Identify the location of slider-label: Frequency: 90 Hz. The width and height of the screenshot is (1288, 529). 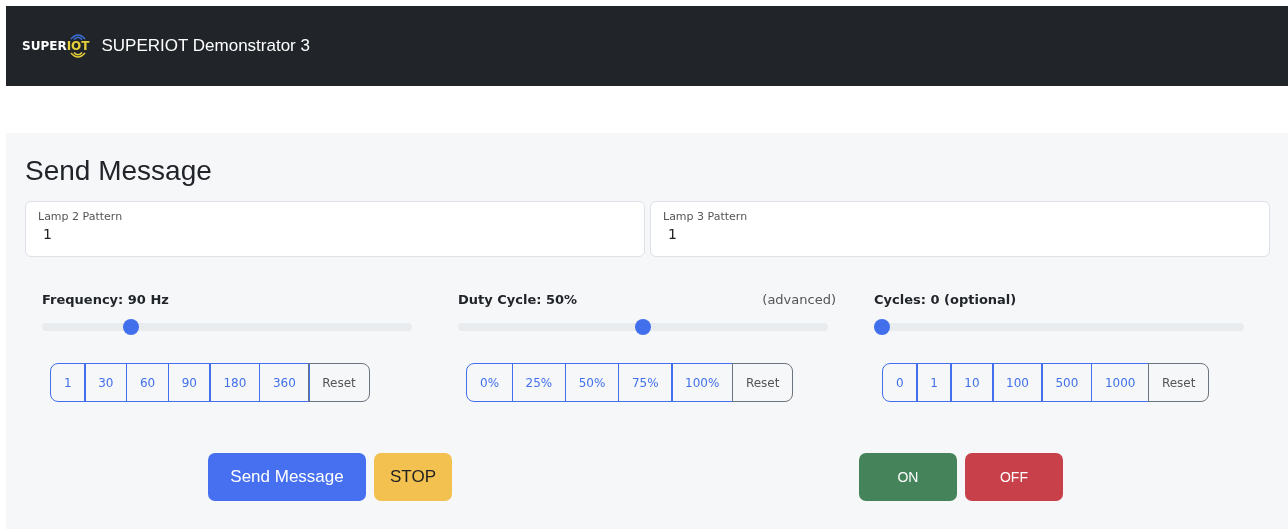
(105, 299).